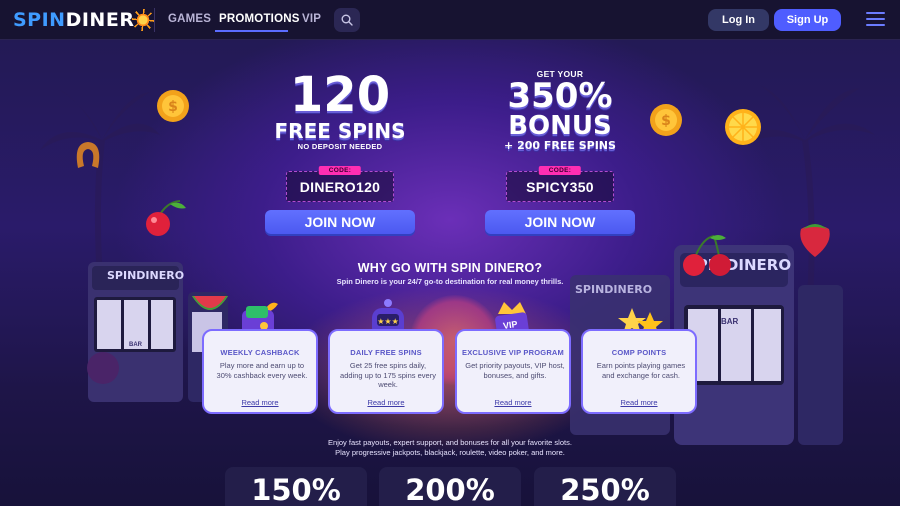 The image size is (900, 506). Describe the element at coordinates (450, 486) in the screenshot. I see `percent-card-200: 200%` at that location.